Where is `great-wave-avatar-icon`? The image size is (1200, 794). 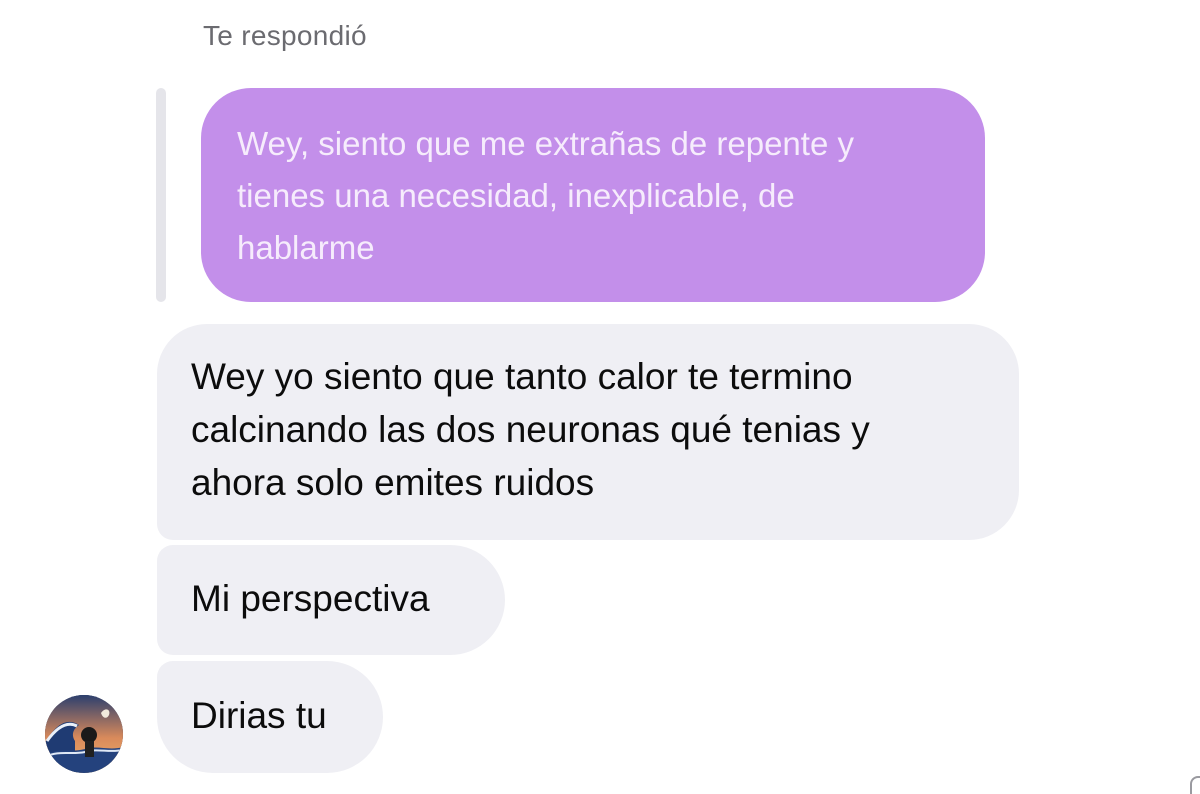 great-wave-avatar-icon is located at coordinates (84, 734).